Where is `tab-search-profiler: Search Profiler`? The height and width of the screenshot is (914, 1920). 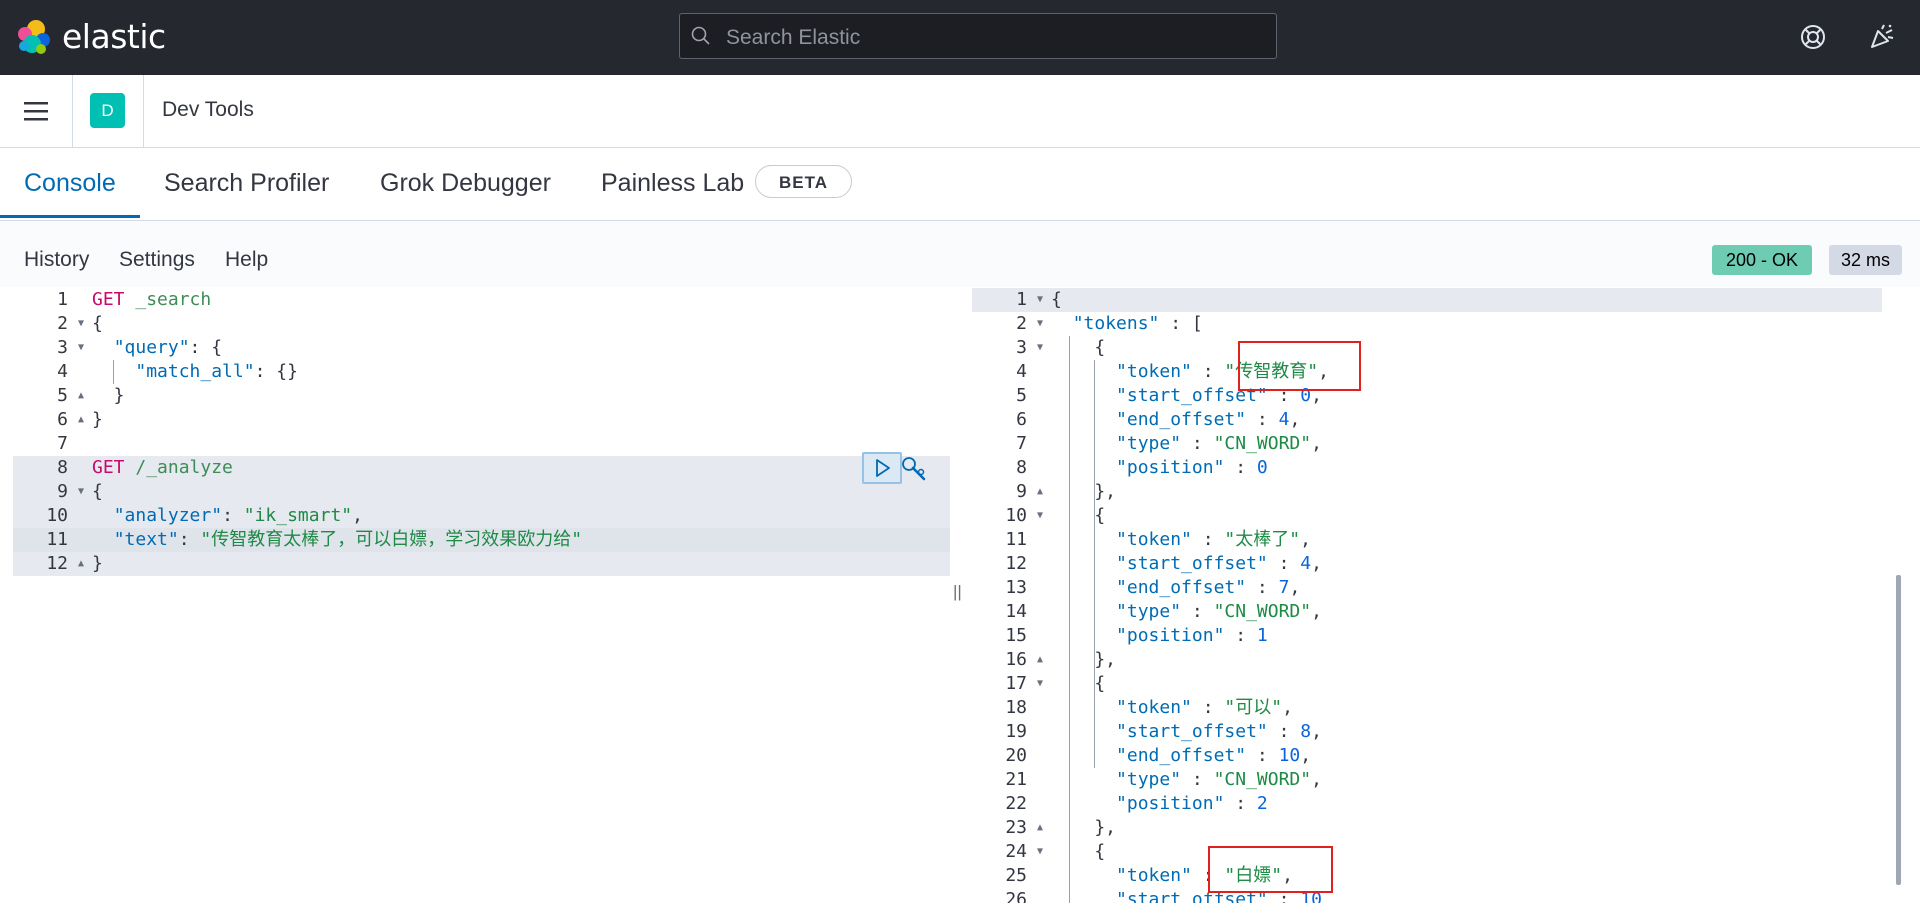 tab-search-profiler: Search Profiler is located at coordinates (246, 183).